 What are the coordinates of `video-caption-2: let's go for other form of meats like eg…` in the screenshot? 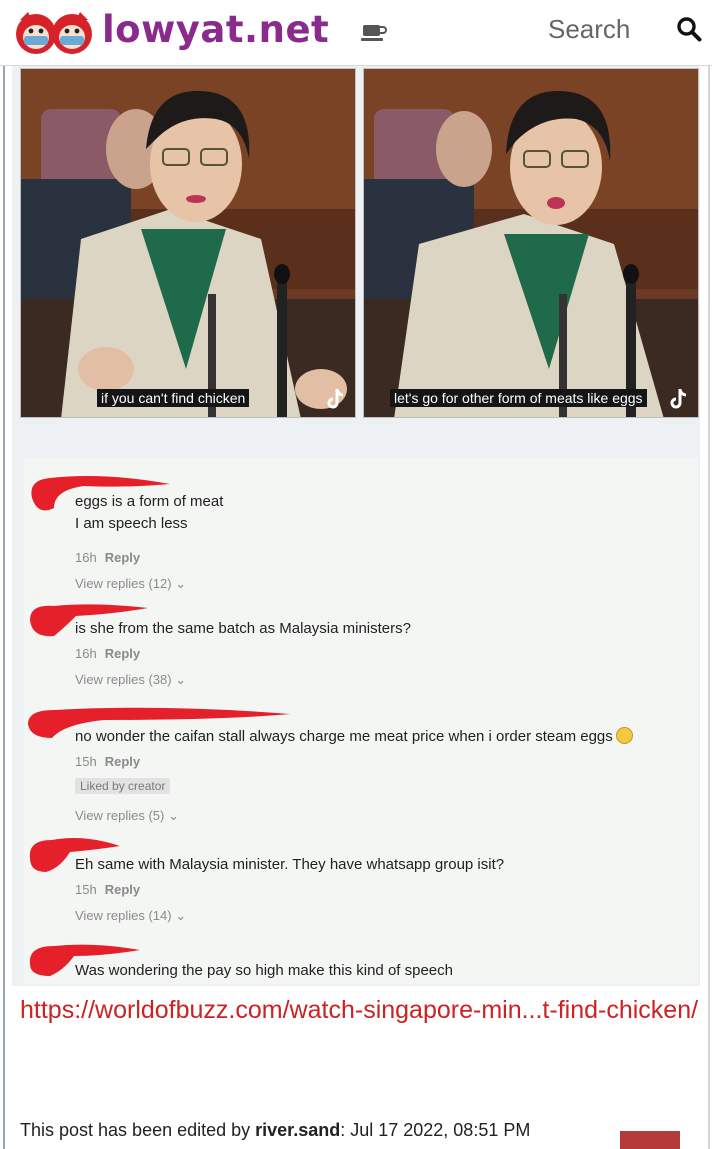 It's located at (518, 398).